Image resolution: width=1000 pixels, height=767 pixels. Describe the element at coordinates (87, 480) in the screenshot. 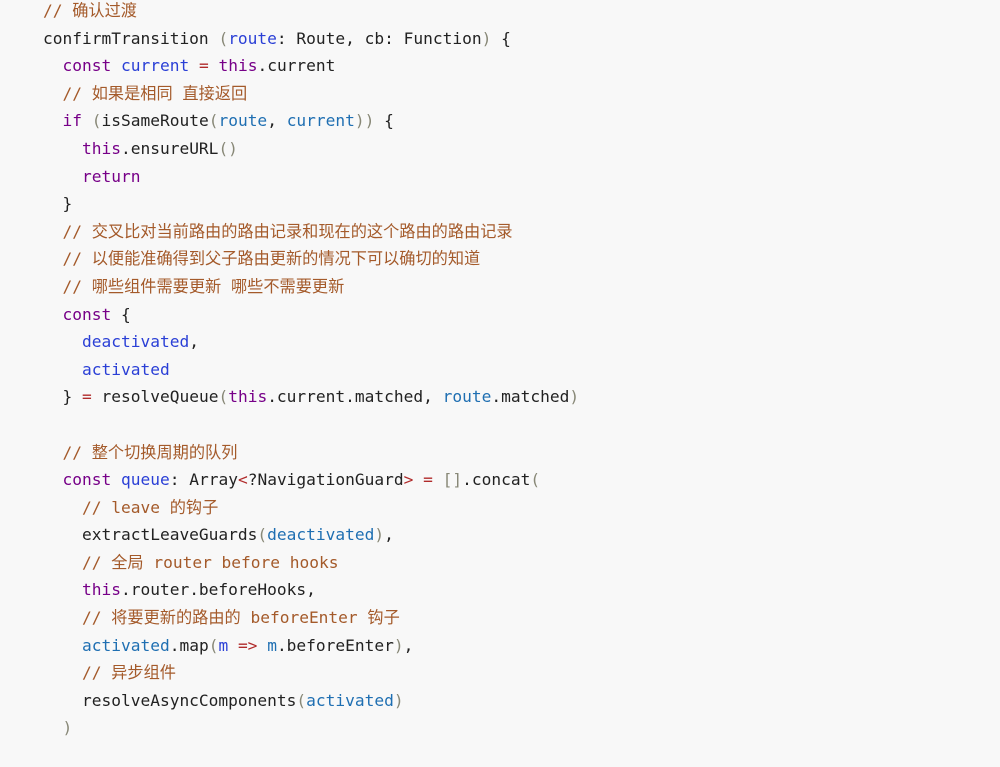

I see `code-keyword: const` at that location.